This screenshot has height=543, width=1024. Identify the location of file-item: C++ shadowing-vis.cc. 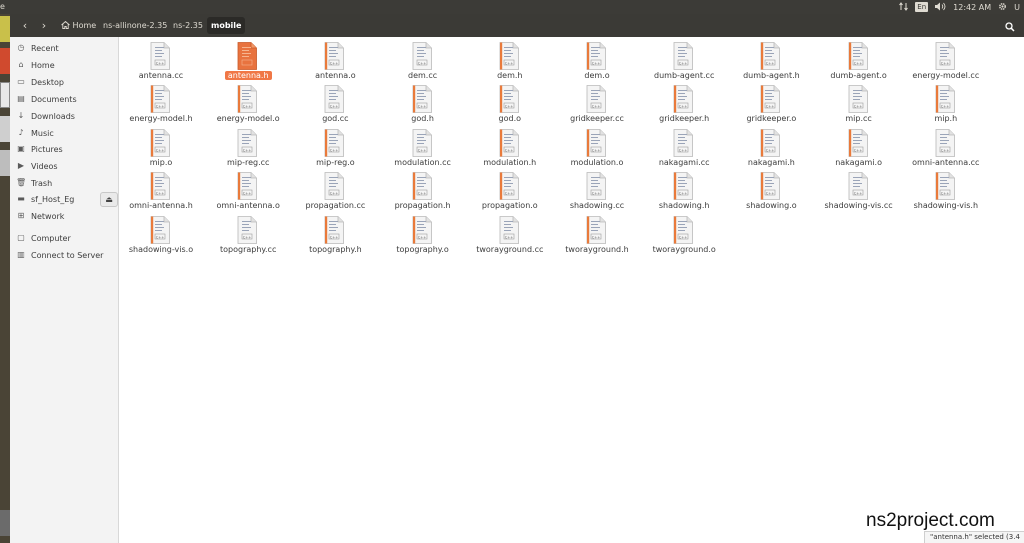
(859, 189).